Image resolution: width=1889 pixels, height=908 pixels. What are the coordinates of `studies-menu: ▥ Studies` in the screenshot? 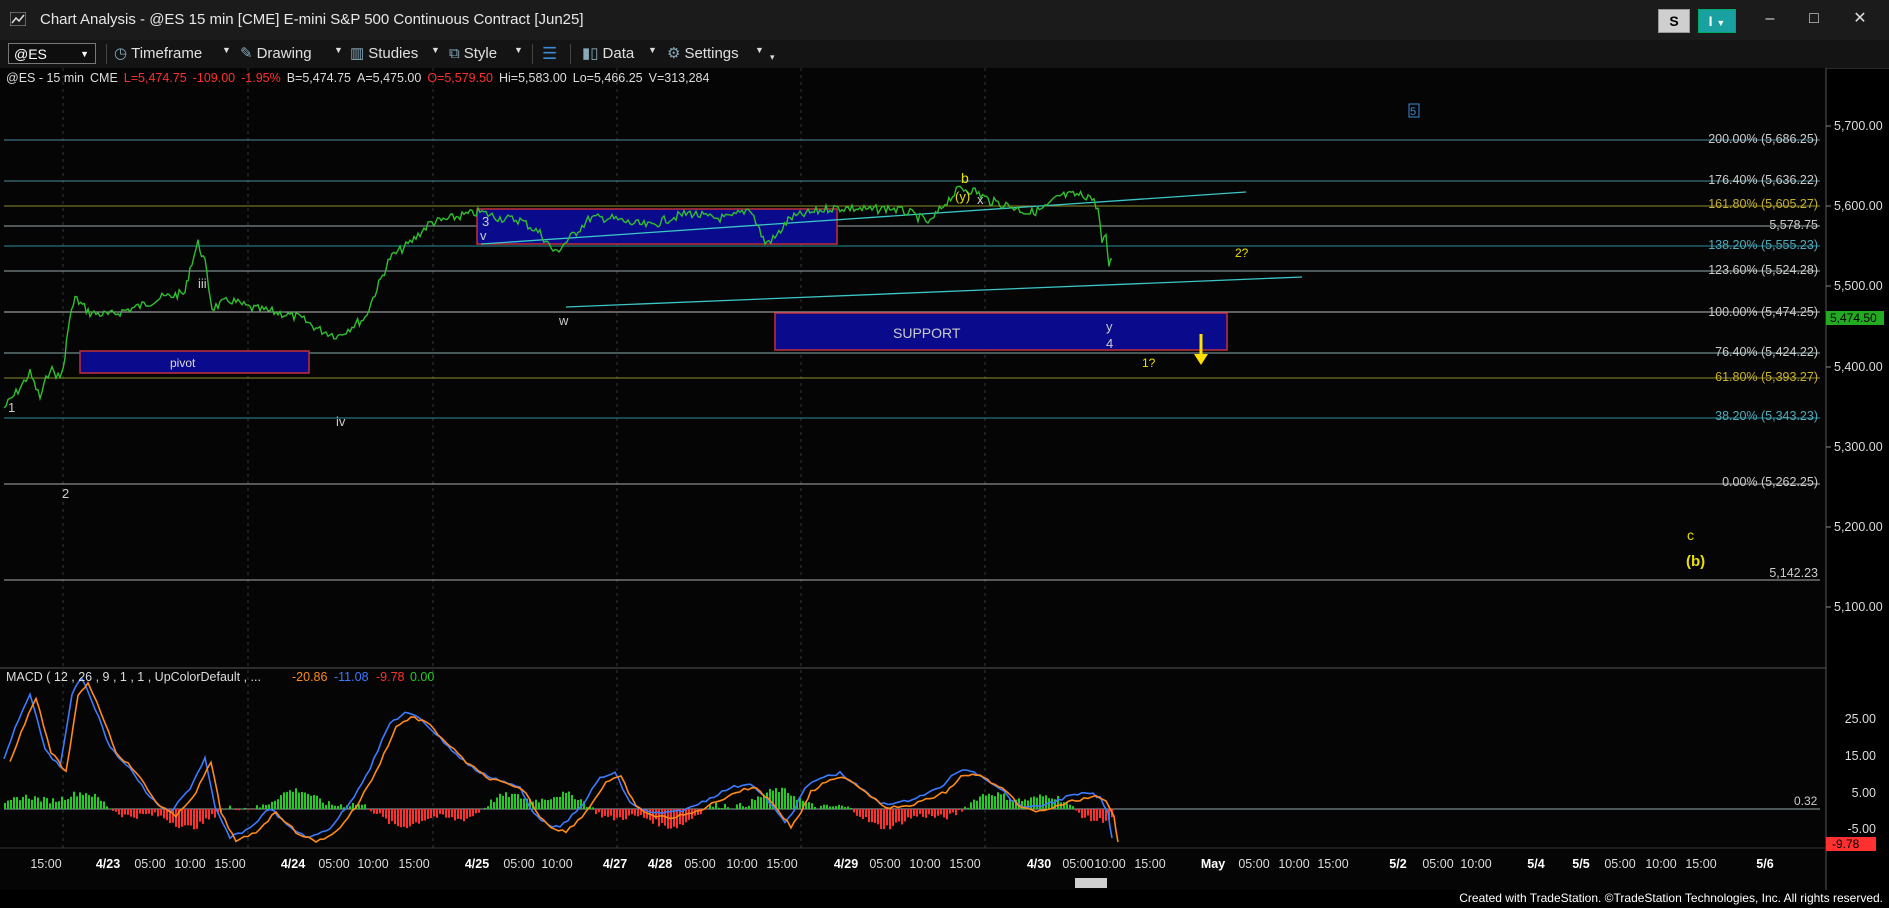 It's located at (384, 54).